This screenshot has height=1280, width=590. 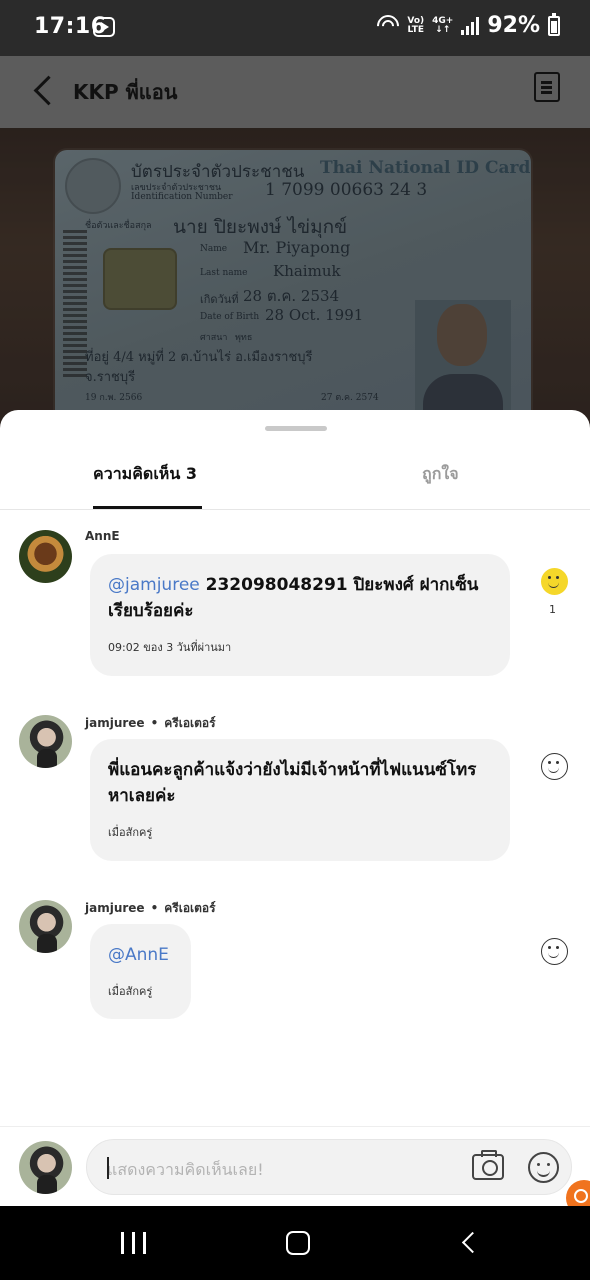 I want to click on camera-icon, so click(x=488, y=1165).